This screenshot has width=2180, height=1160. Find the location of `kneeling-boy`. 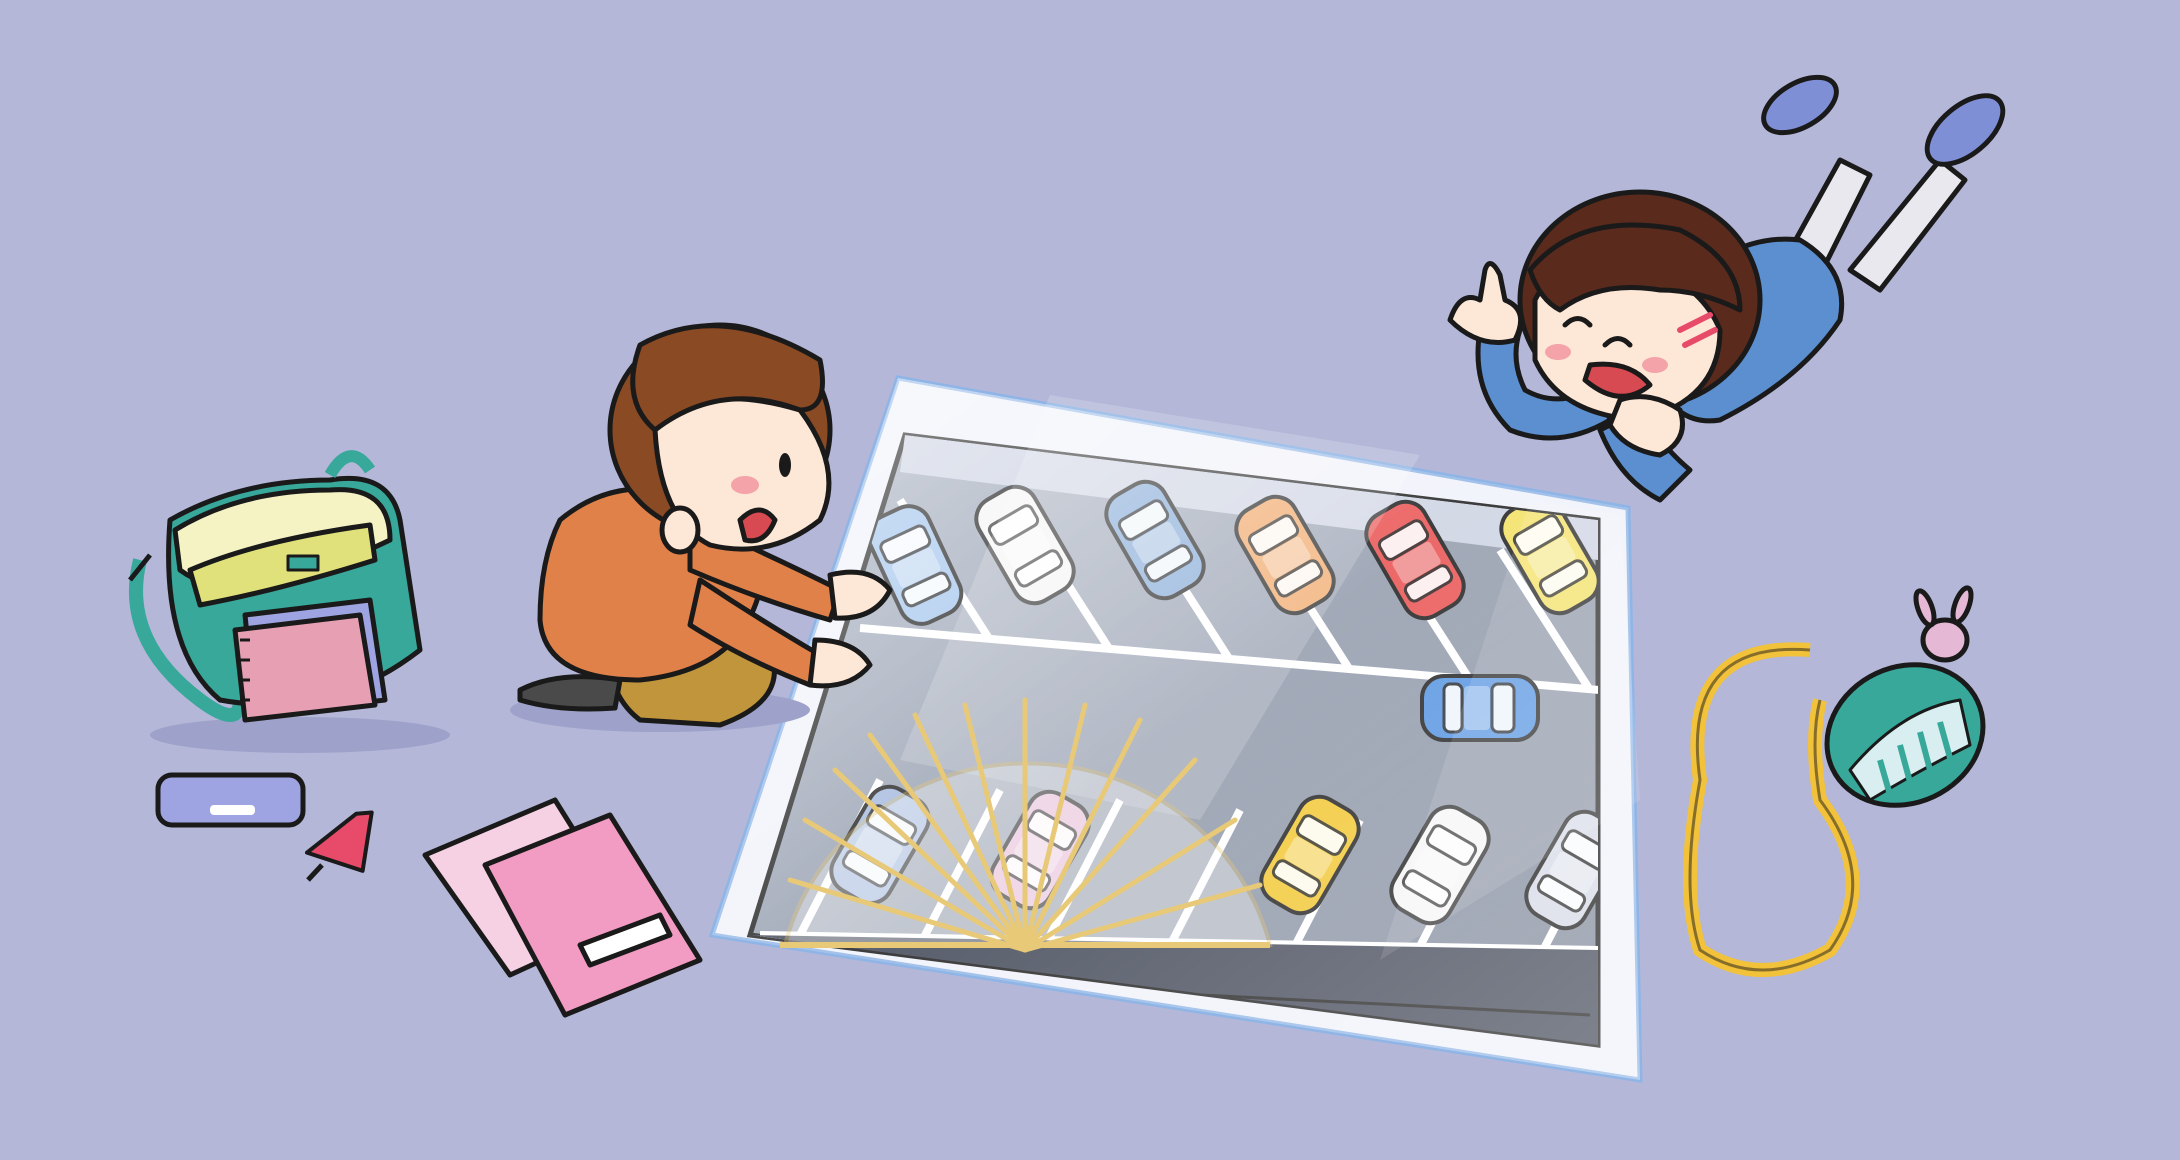

kneeling-boy is located at coordinates (701, 527).